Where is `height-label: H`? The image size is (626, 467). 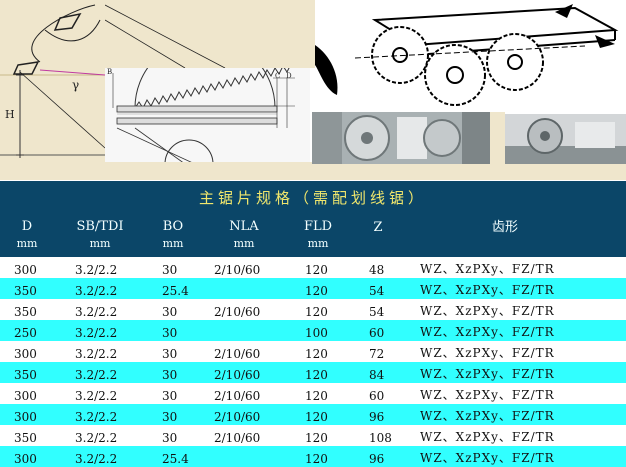
height-label: H is located at coordinates (10, 114).